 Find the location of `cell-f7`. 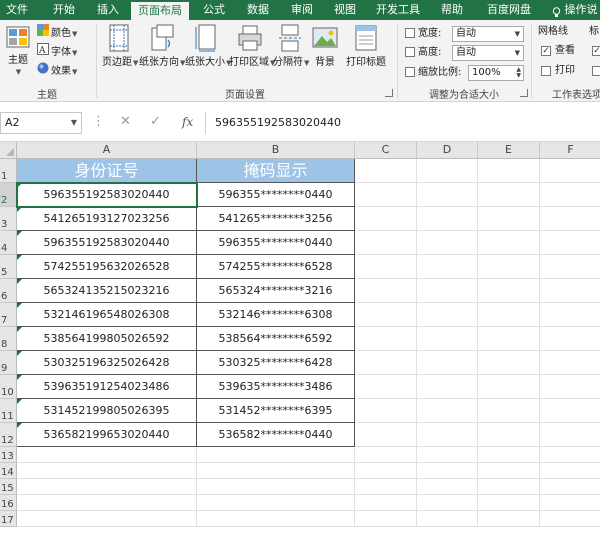

cell-f7 is located at coordinates (570, 315).